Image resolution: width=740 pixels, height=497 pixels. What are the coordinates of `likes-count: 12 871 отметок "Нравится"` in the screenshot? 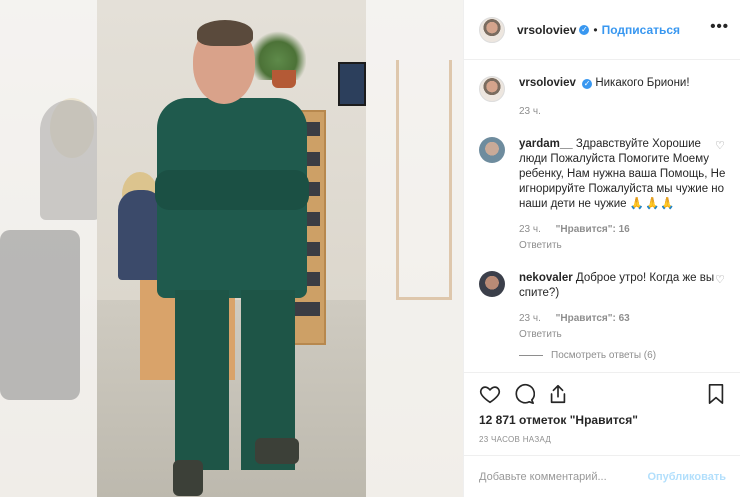 It's located at (602, 420).